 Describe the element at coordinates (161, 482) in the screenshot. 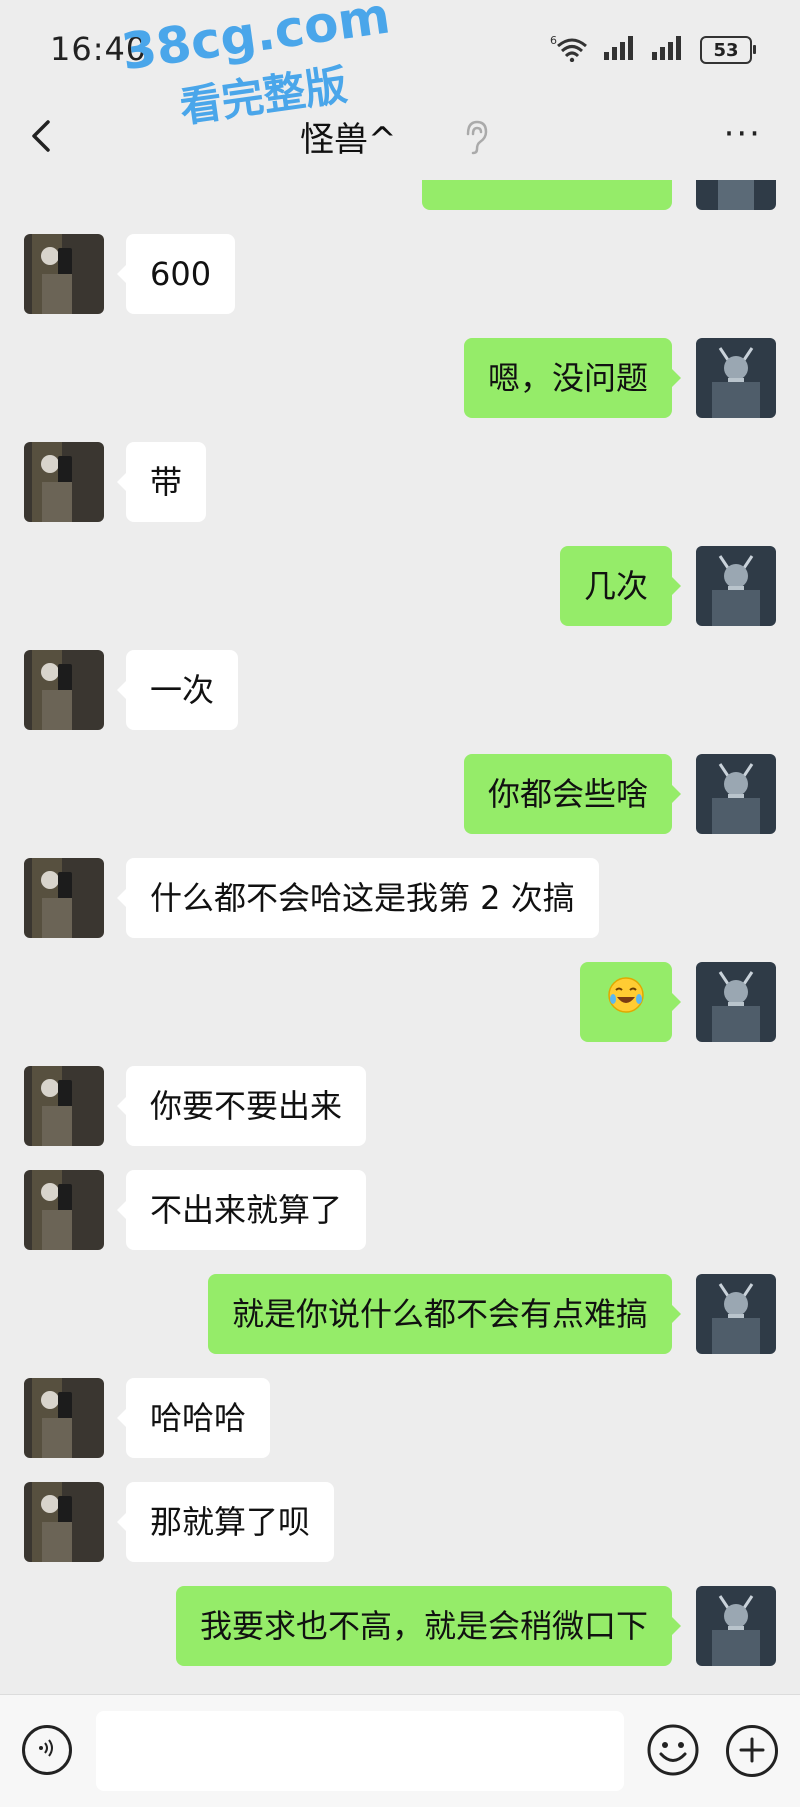

I see `message-bubble-incoming: 带` at that location.